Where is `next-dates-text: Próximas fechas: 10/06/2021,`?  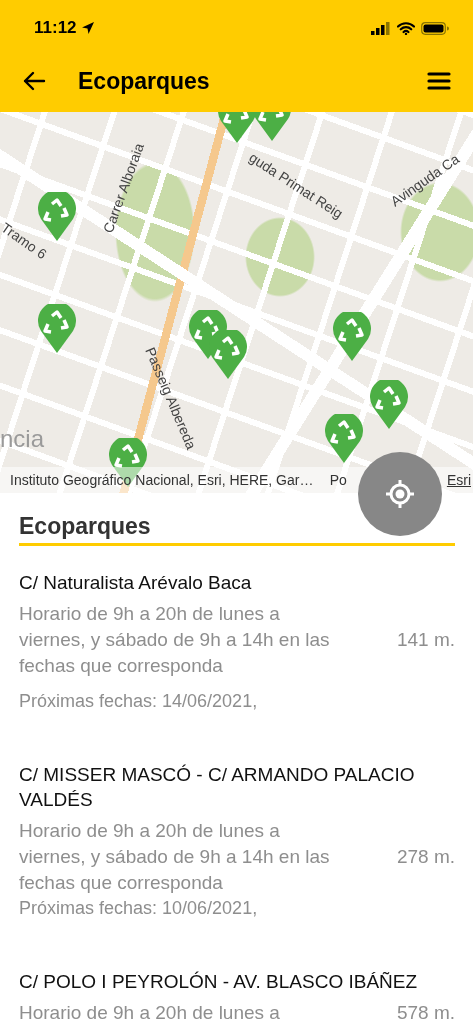
next-dates-text: Próximas fechas: 10/06/2021, is located at coordinates (139, 908).